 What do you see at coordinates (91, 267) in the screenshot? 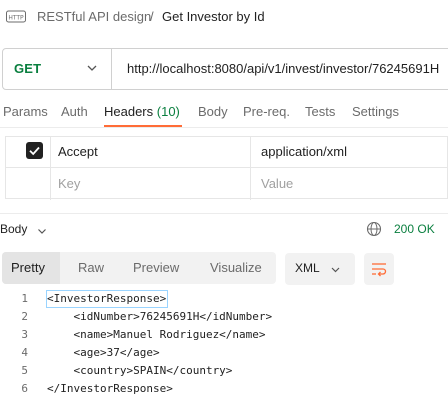
I see `tab-raw: Raw` at bounding box center [91, 267].